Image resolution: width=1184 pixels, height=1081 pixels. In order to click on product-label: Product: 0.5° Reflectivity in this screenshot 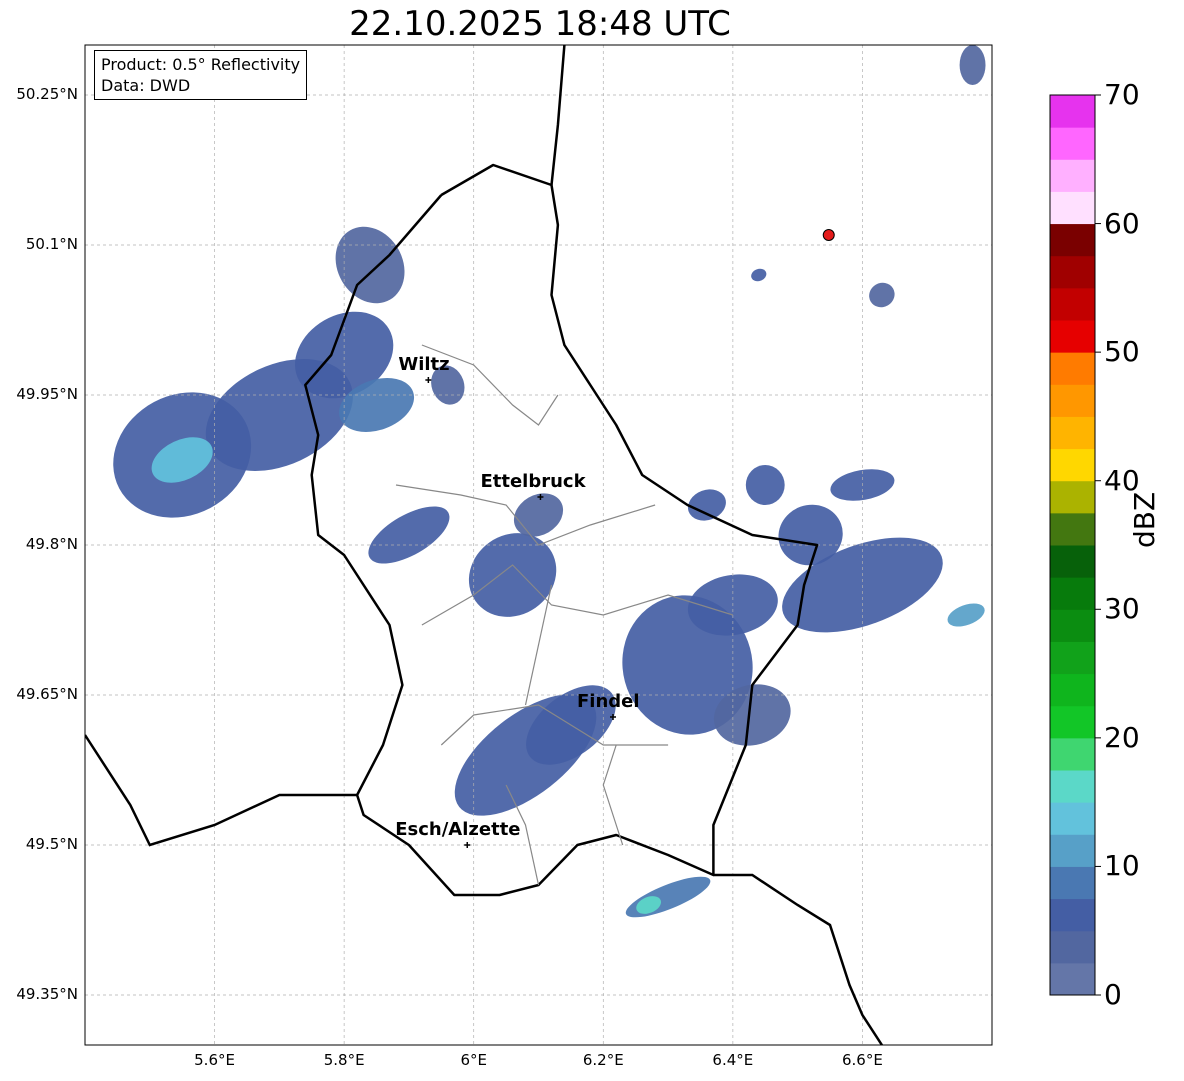, I will do `click(201, 64)`.